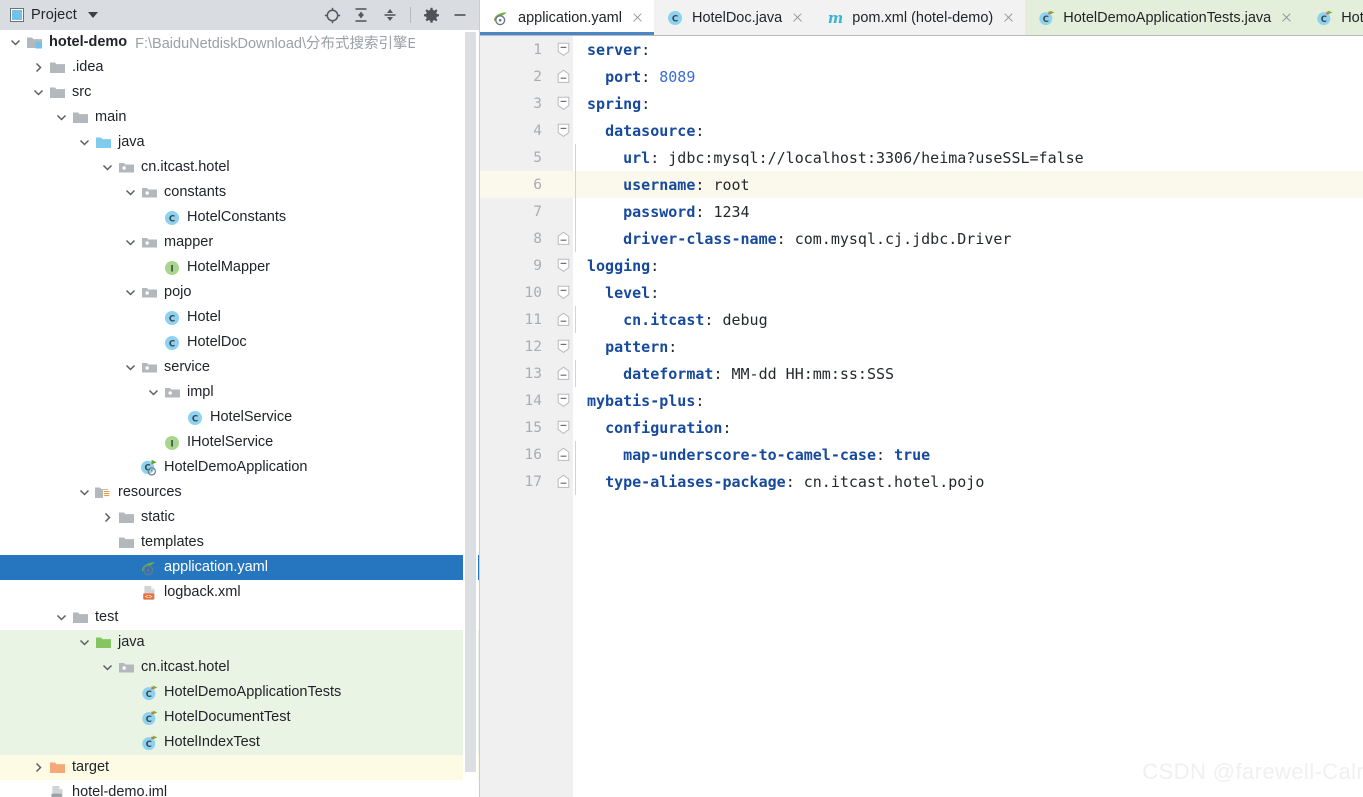 This screenshot has width=1363, height=797. Describe the element at coordinates (239, 717) in the screenshot. I see `tree-row: C HotelDocumentTest` at that location.